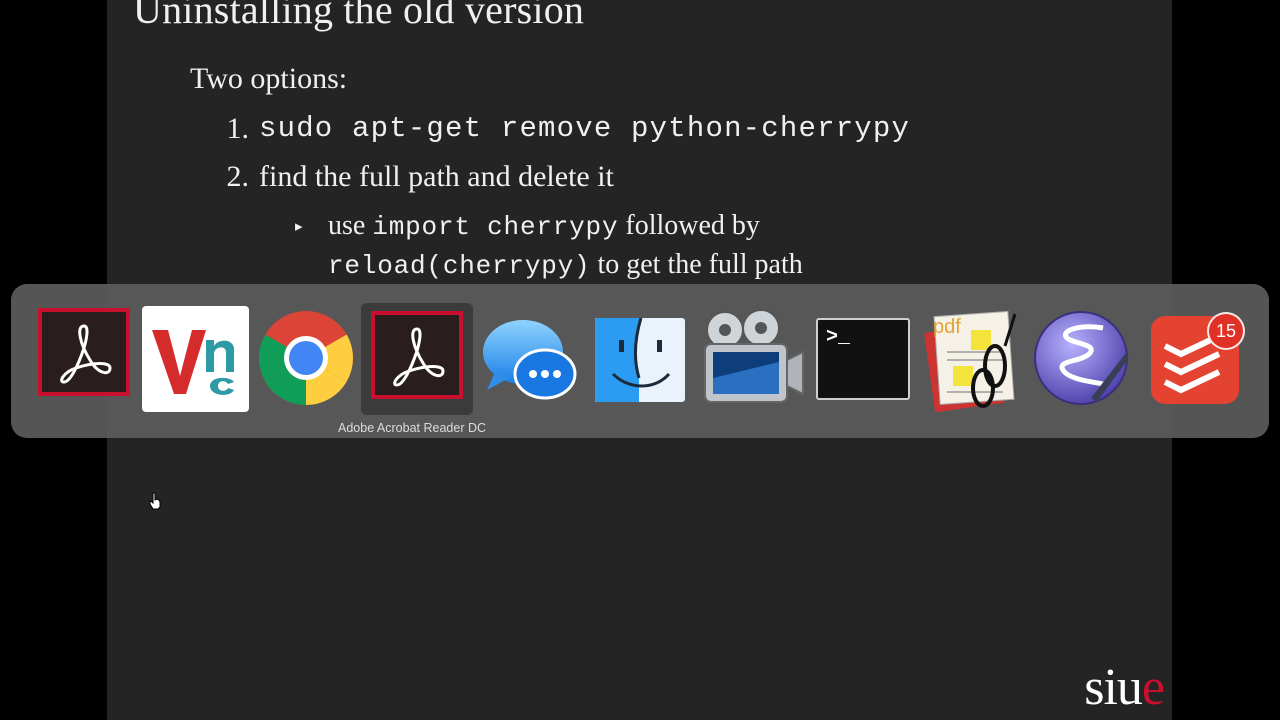 This screenshot has height=720, width=1280. I want to click on dock-app-emacs, so click(1083, 358).